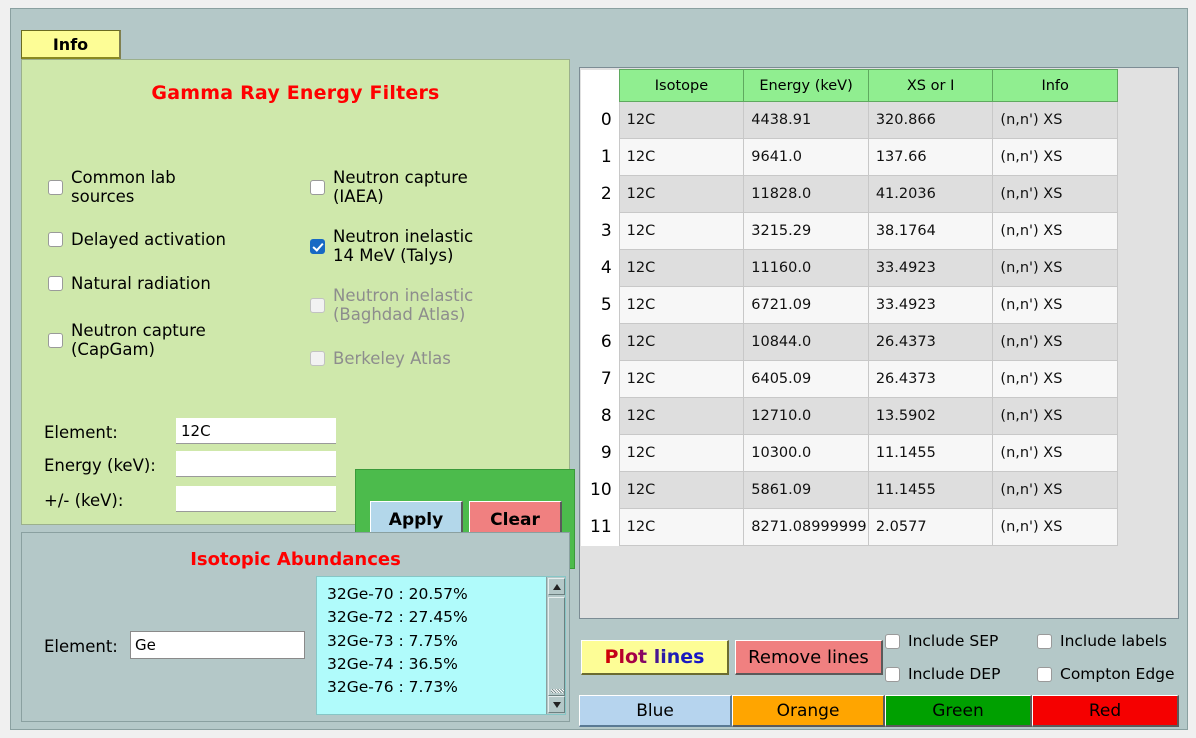 The height and width of the screenshot is (738, 1196). I want to click on abundances-element-input, so click(217, 645).